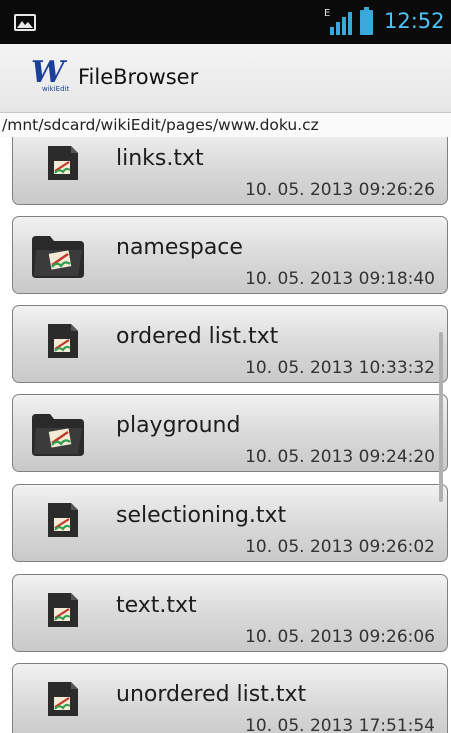 Image resolution: width=451 pixels, height=733 pixels. What do you see at coordinates (441, 417) in the screenshot?
I see `list-scrollbar` at bounding box center [441, 417].